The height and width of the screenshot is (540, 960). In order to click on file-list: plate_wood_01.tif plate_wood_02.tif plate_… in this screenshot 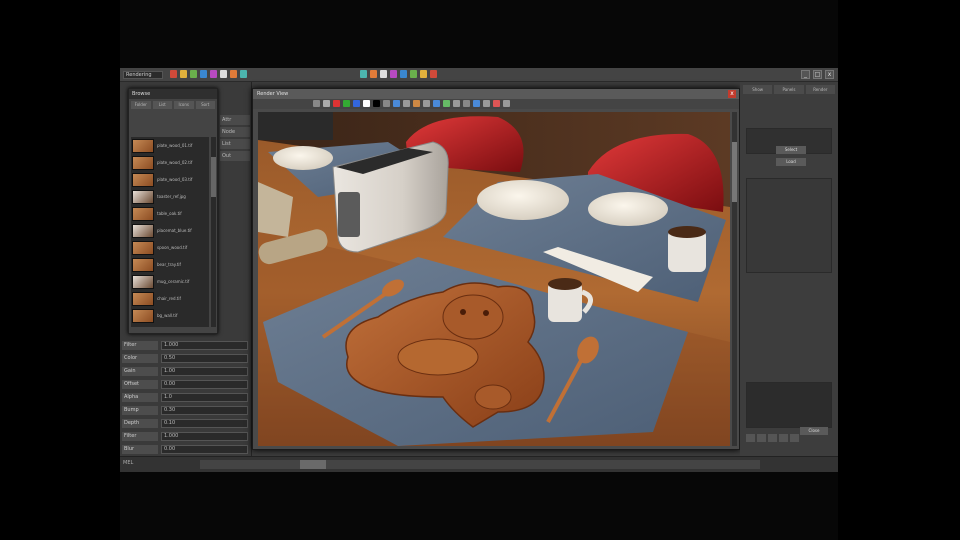, I will do `click(170, 232)`.